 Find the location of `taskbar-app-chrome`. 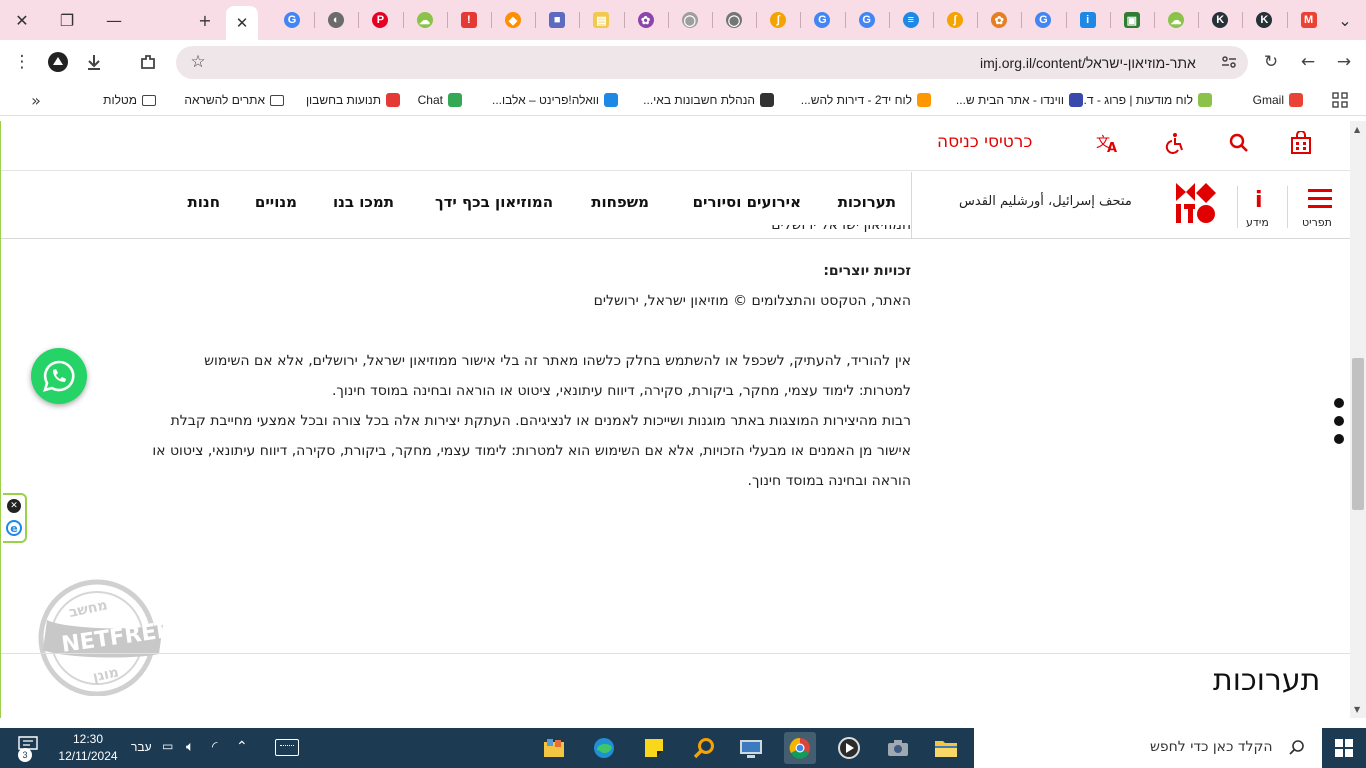

taskbar-app-chrome is located at coordinates (800, 748).